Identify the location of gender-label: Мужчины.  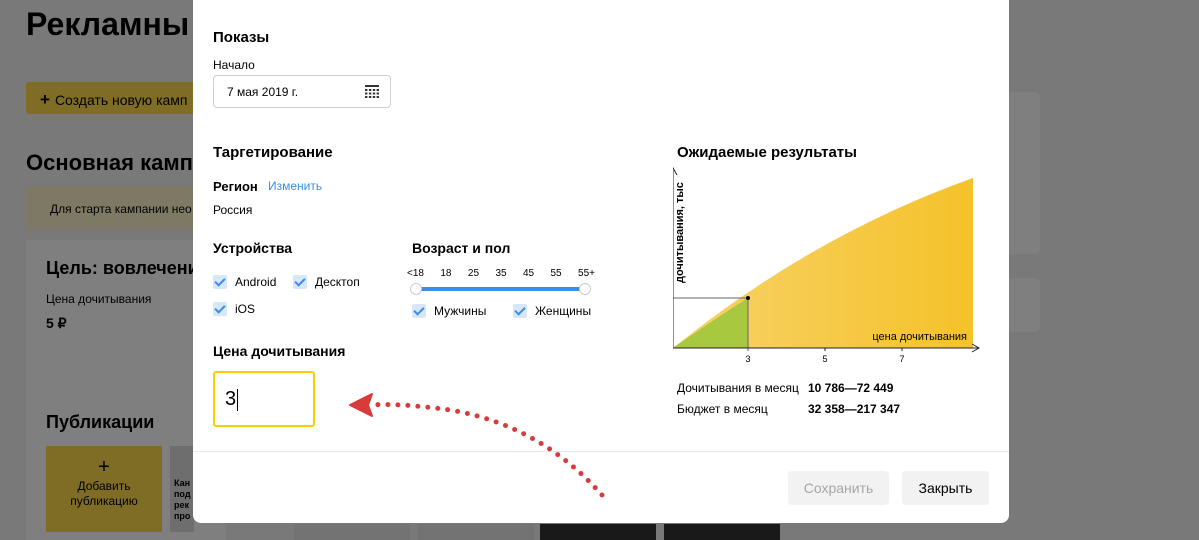
(460, 311).